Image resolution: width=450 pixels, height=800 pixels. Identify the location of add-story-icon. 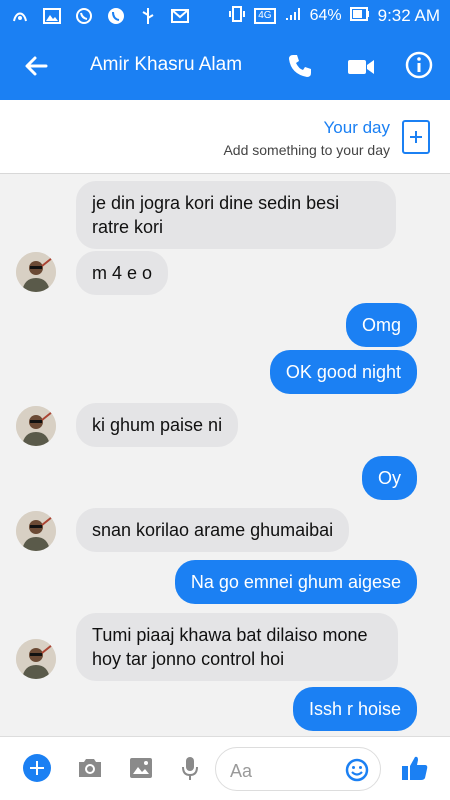
(416, 137).